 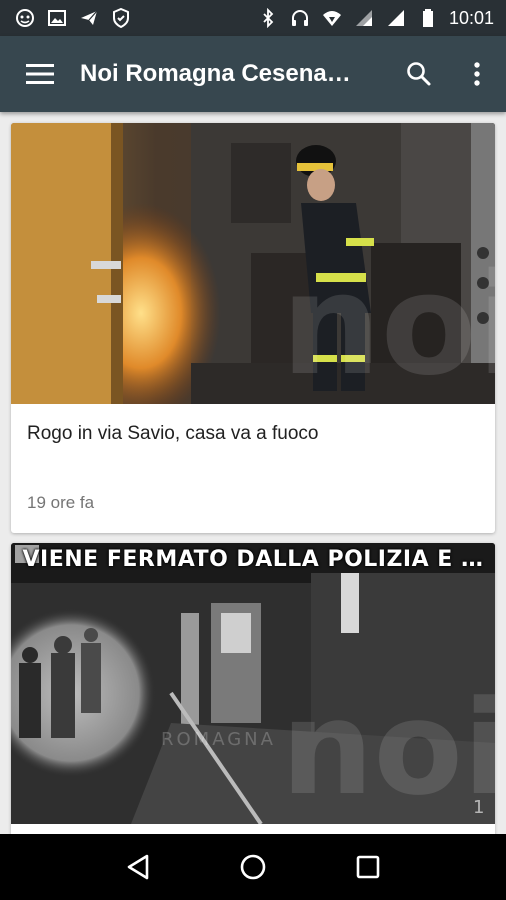 I want to click on back-button, so click(x=138, y=867).